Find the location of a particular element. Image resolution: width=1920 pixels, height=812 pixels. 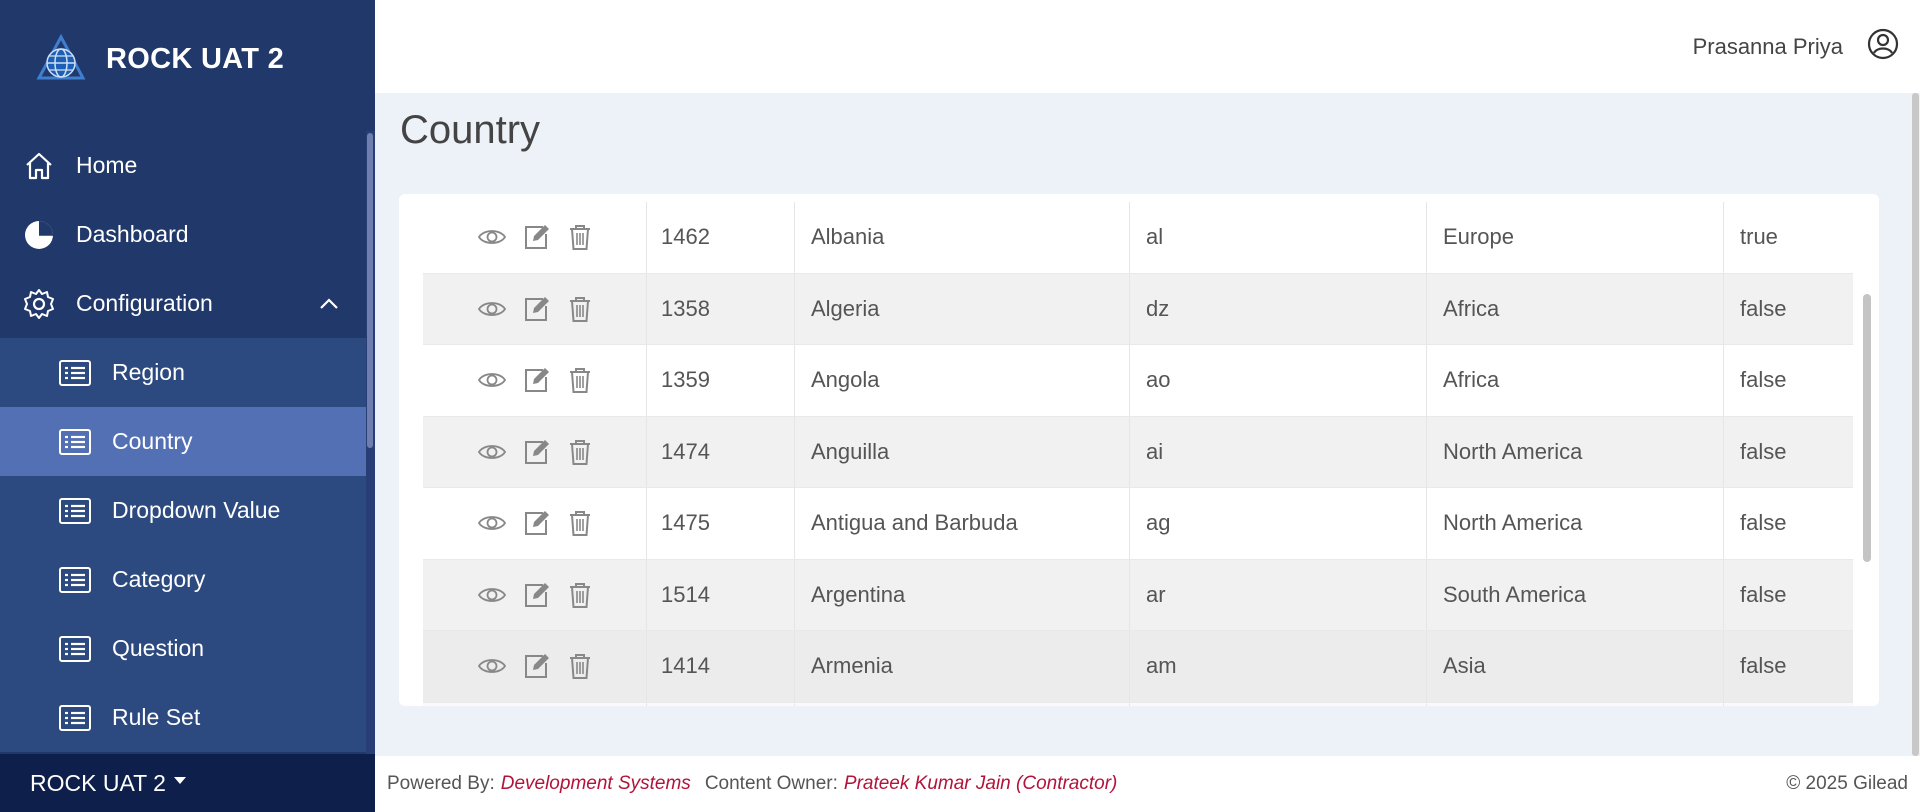

cell-region: South America is located at coordinates (1575, 594).